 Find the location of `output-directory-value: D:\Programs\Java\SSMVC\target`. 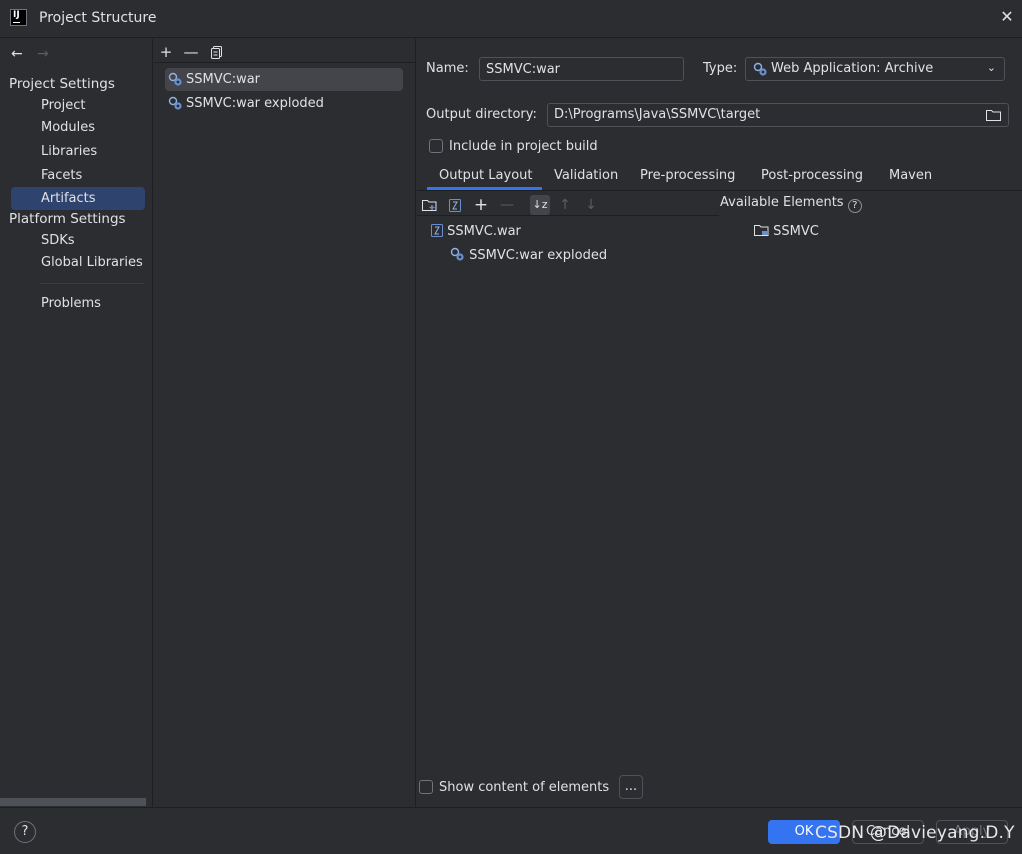

output-directory-value: D:\Programs\Java\SSMVC\target is located at coordinates (657, 114).